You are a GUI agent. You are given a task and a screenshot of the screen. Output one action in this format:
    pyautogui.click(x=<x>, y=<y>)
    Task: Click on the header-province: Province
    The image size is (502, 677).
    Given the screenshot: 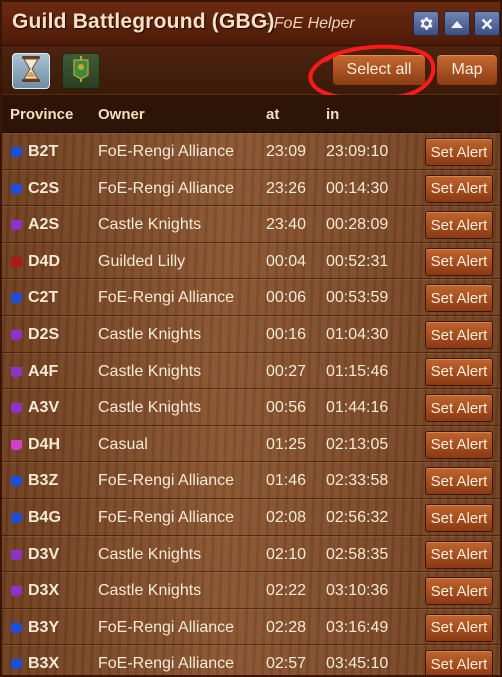 What is the action you would take?
    pyautogui.click(x=41, y=114)
    